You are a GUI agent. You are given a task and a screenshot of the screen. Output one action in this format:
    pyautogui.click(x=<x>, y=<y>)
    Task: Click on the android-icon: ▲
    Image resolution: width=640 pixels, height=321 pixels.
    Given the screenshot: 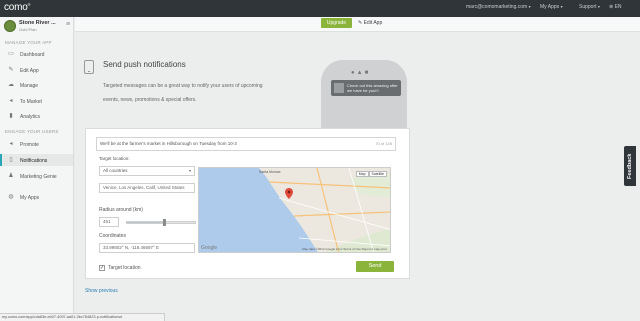 What is the action you would take?
    pyautogui.click(x=360, y=73)
    